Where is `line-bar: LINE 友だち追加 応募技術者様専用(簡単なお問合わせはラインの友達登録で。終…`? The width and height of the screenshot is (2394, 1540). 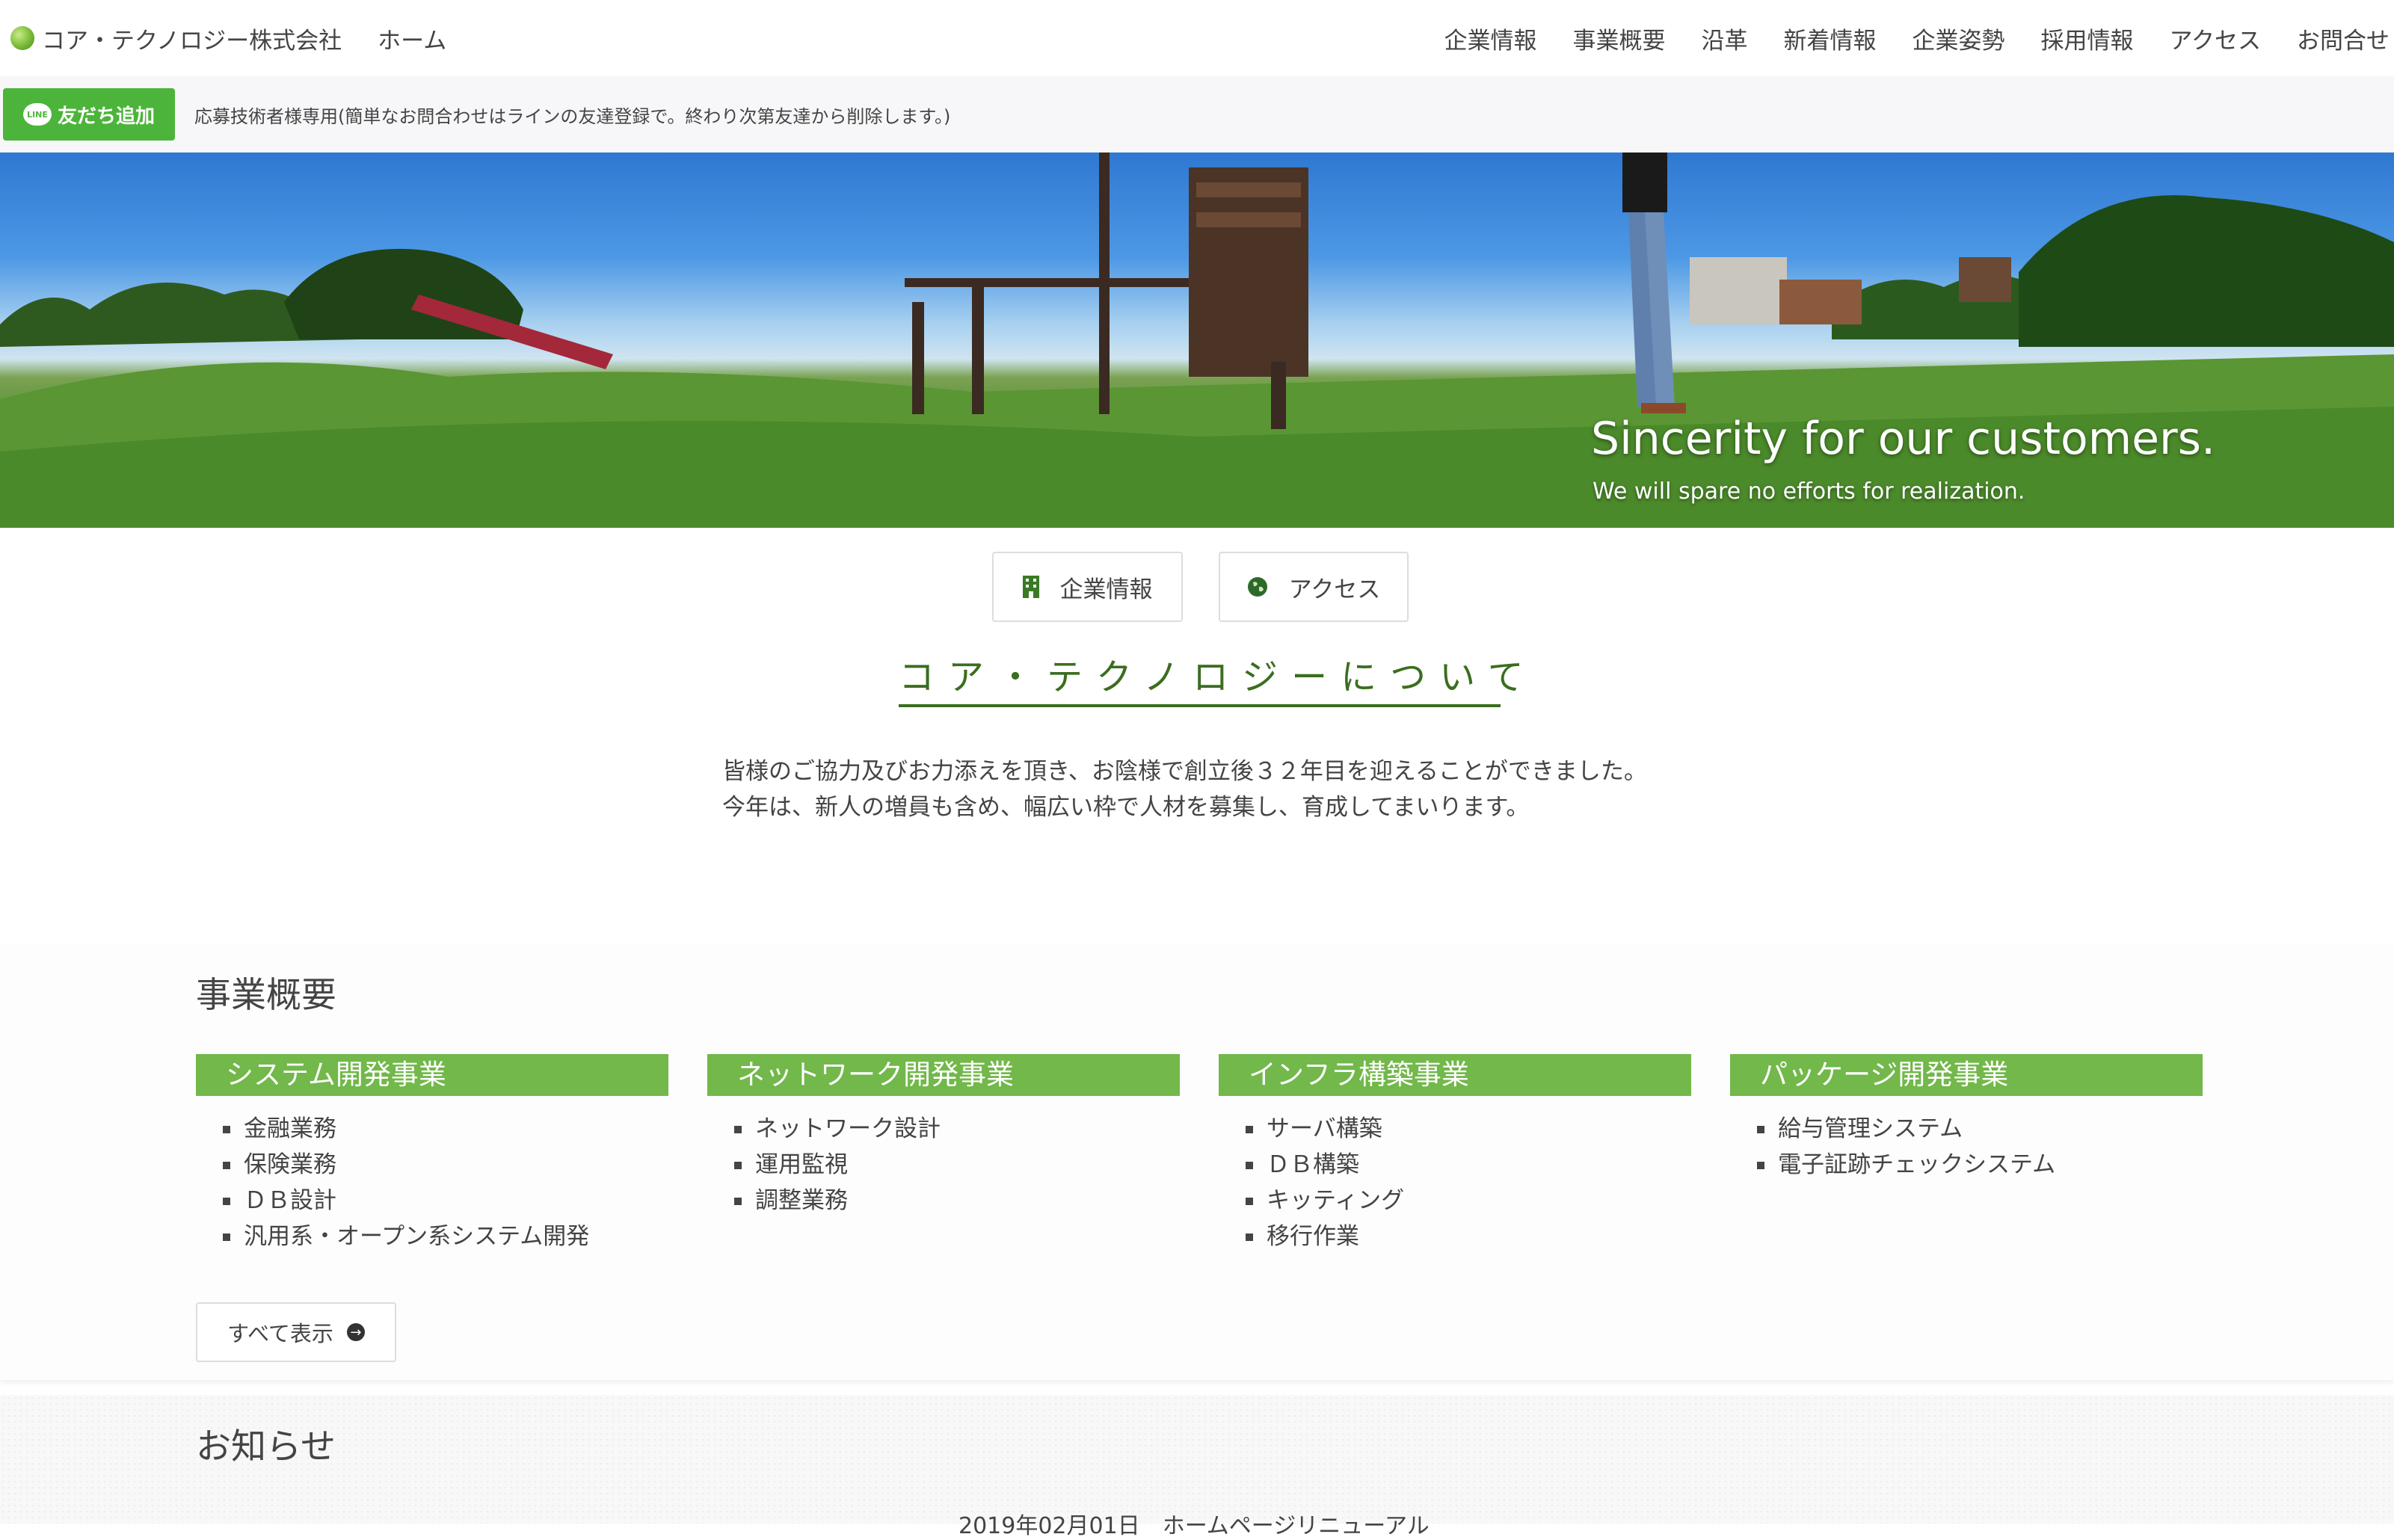
line-bar: LINE 友だち追加 応募技術者様専用(簡単なお問合わせはラインの友達登録で。終… is located at coordinates (1197, 114).